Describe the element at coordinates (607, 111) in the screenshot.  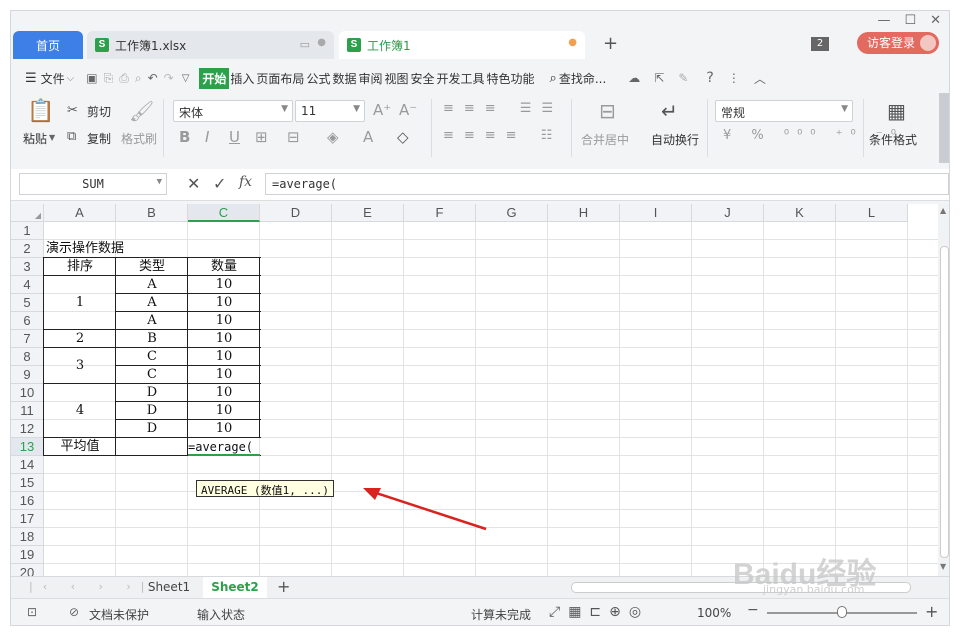
I see `merge-center-icon: ⊟` at that location.